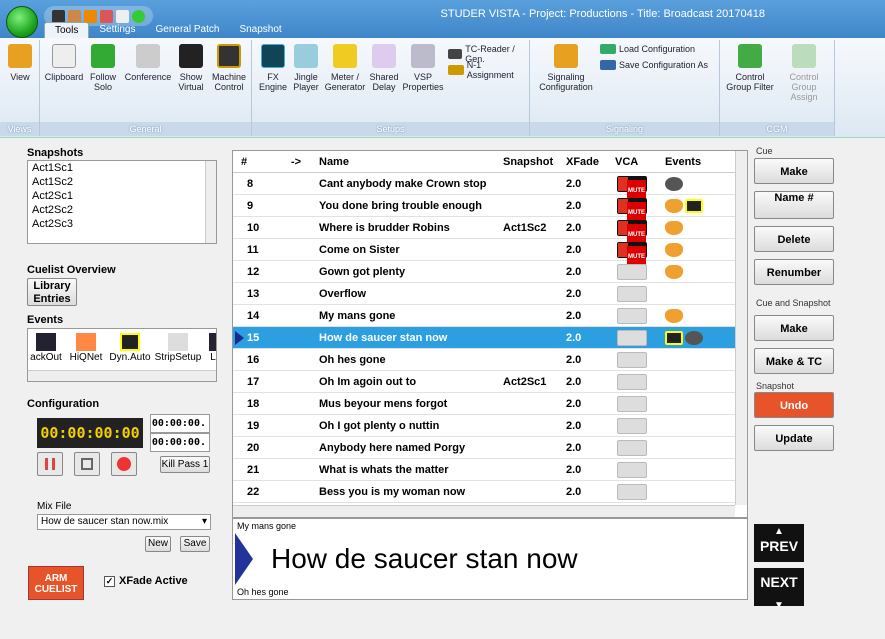 This screenshot has height=639, width=885. Describe the element at coordinates (146, 581) in the screenshot. I see `xfade-active-checkbox: ✓ XFade Active` at that location.